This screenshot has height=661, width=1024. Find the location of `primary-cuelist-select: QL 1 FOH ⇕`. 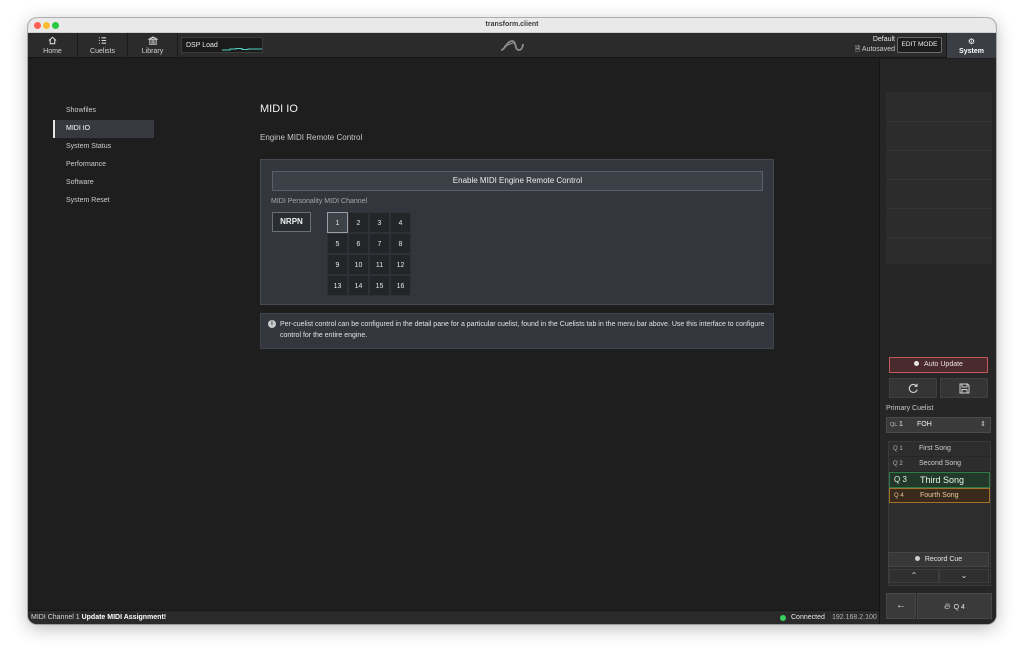

primary-cuelist-select: QL 1 FOH ⇕ is located at coordinates (938, 425).